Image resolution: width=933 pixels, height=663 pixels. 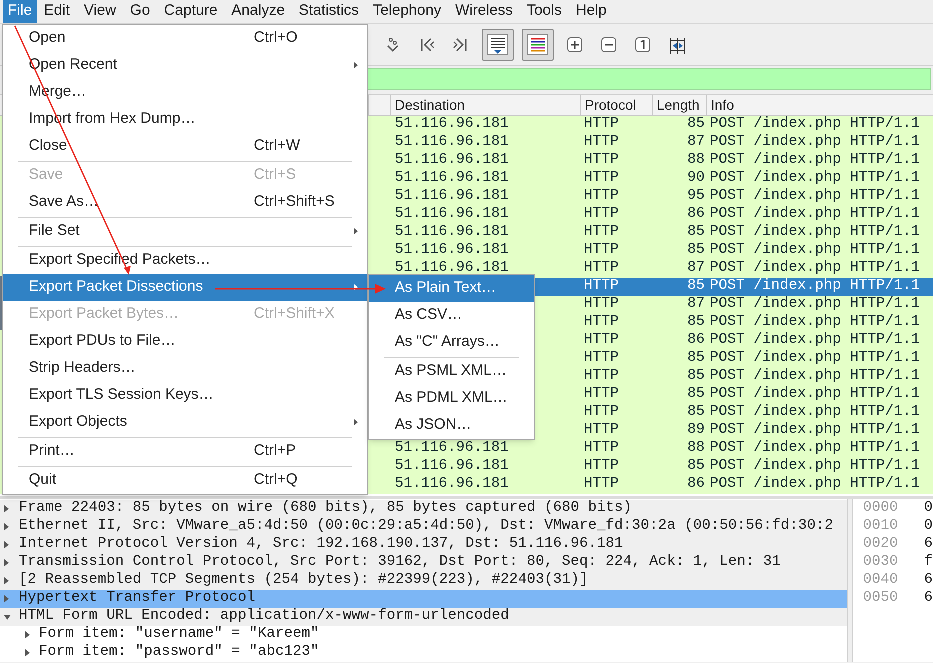 I want to click on hex-offset: 0000, so click(x=880, y=508).